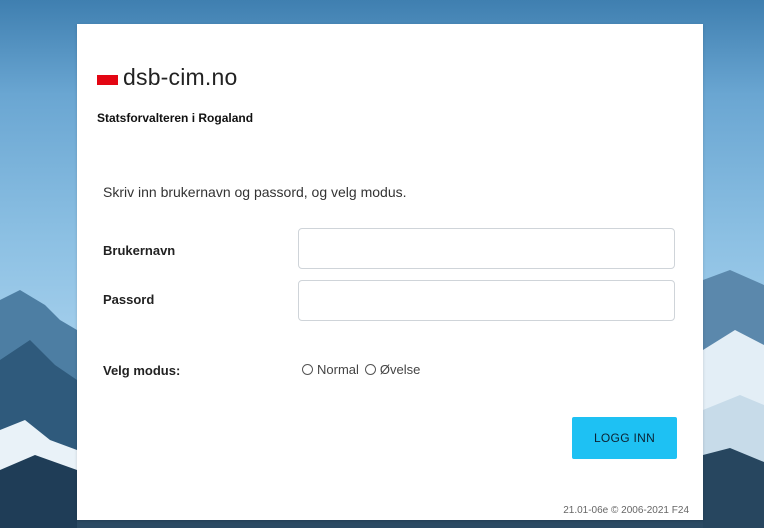 The width and height of the screenshot is (764, 528). What do you see at coordinates (129, 299) in the screenshot?
I see `password-label: Passord` at bounding box center [129, 299].